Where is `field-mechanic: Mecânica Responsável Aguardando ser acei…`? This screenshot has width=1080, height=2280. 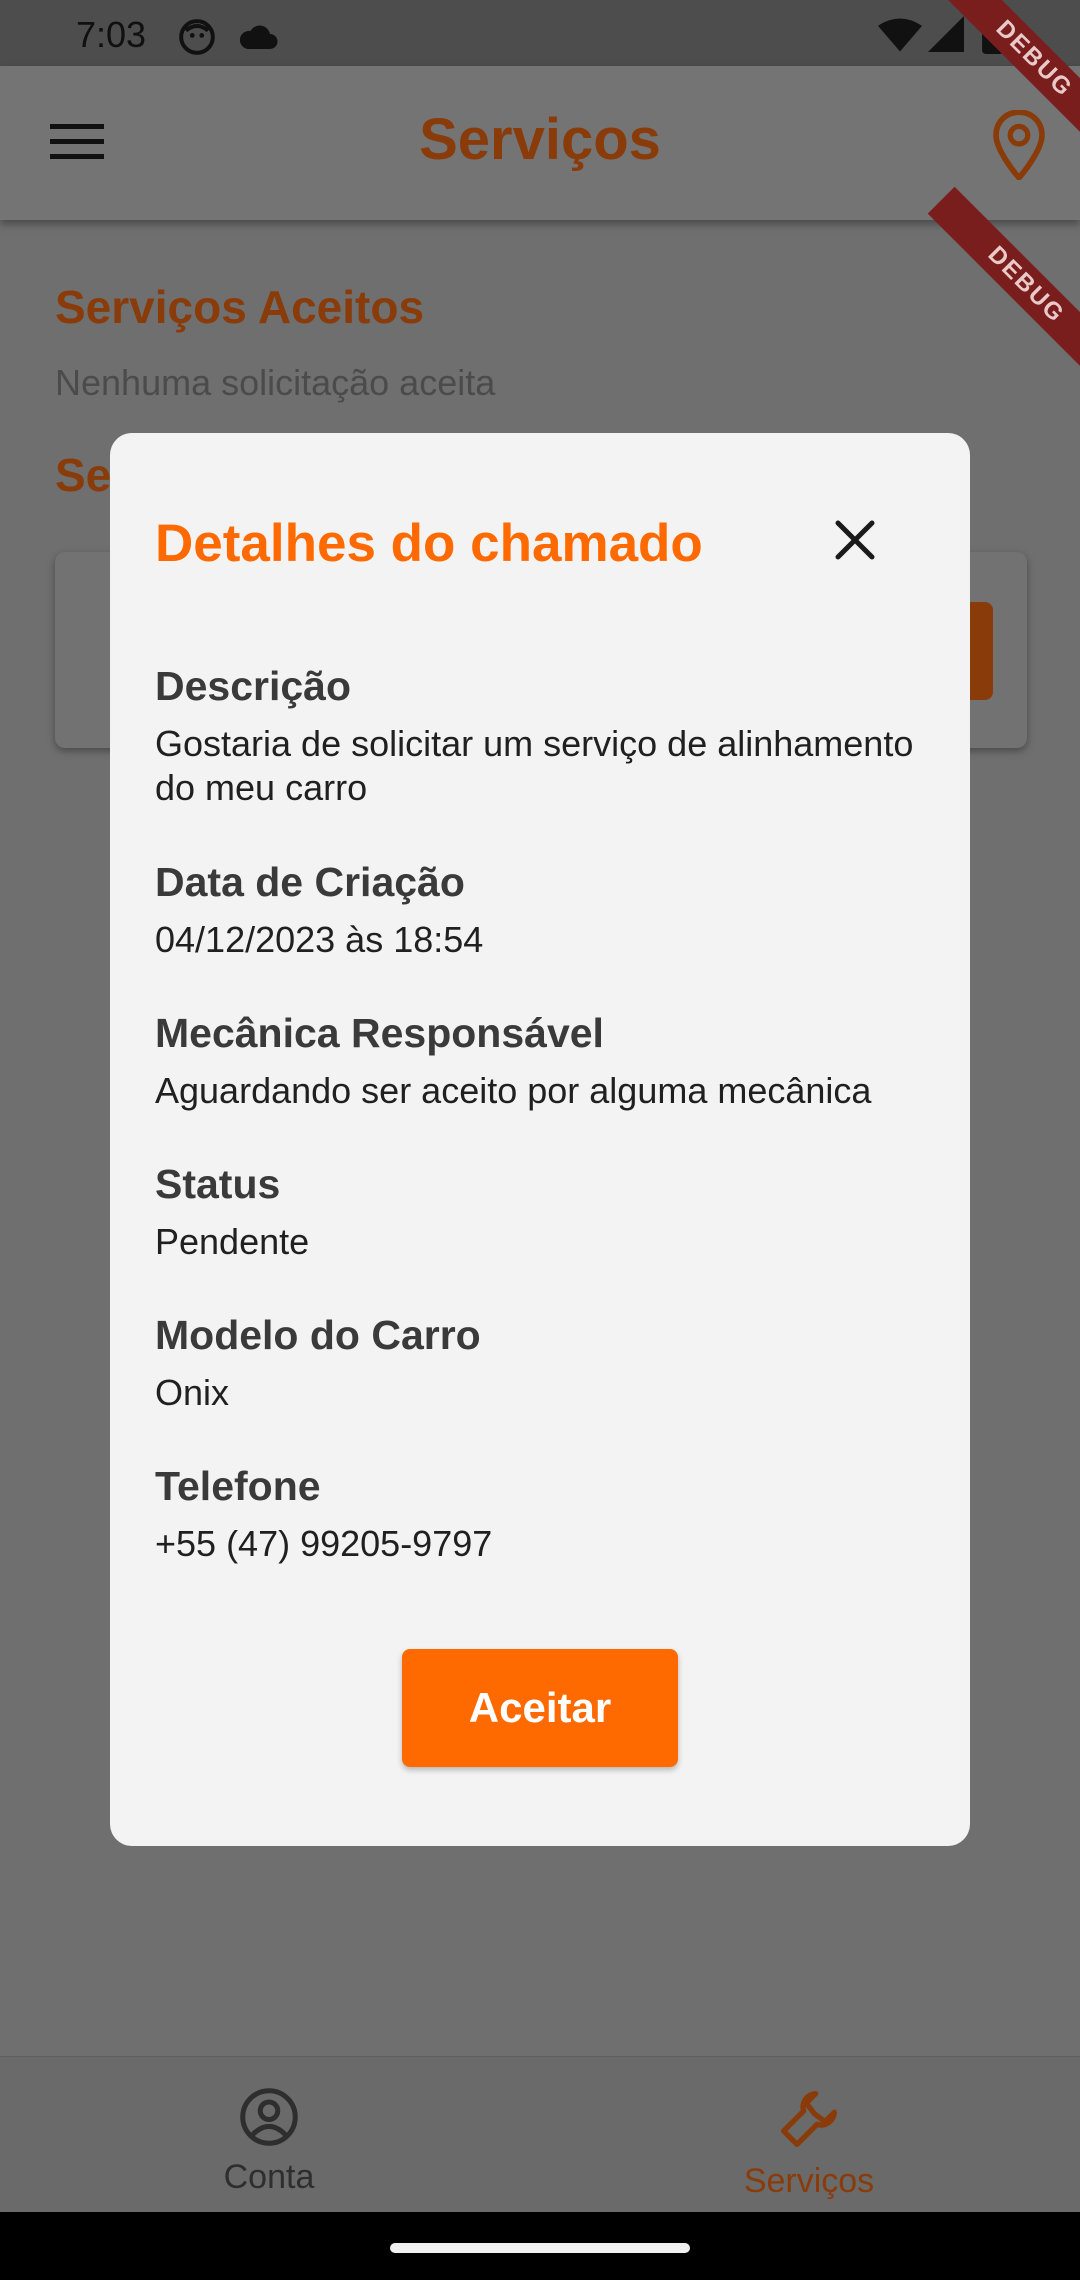 field-mechanic: Mecânica Responsável Aguardando ser acei… is located at coordinates (550, 1061).